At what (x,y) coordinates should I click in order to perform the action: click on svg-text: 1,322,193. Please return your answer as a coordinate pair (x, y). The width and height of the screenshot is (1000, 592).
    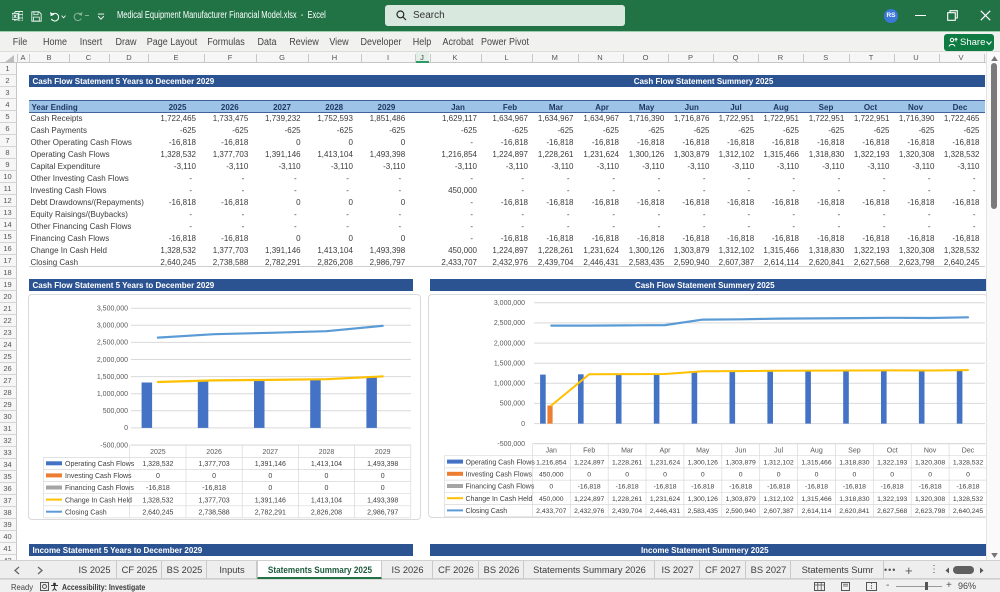
    Looking at the image, I should click on (892, 462).